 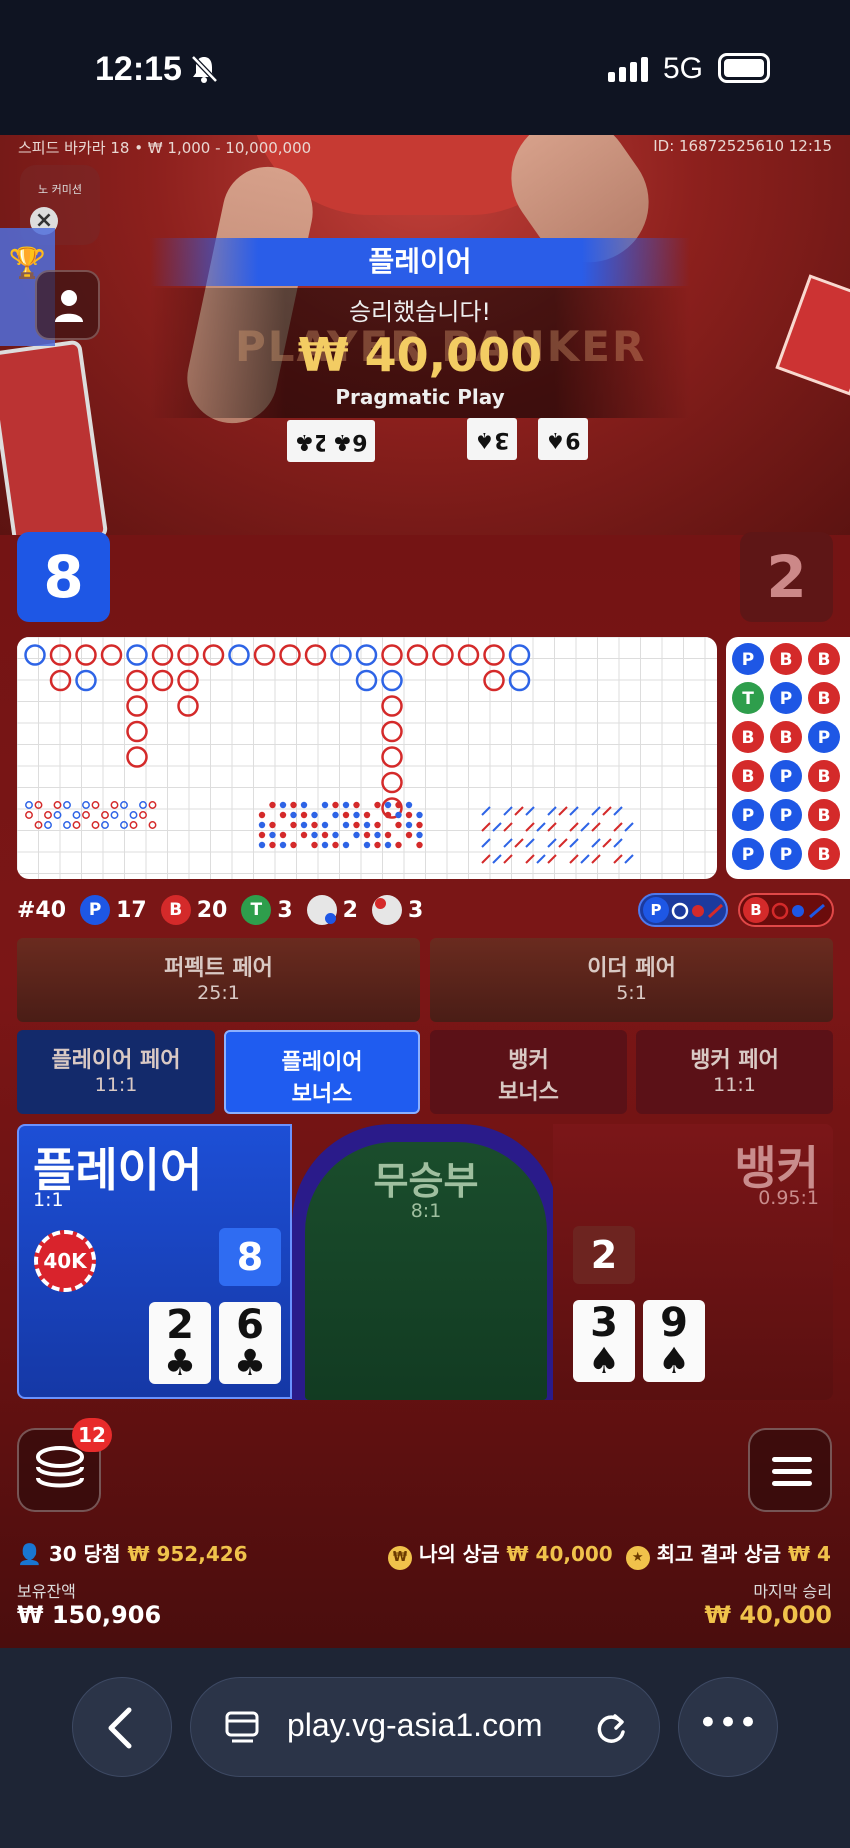 I want to click on tie-count: 3, so click(x=285, y=910).